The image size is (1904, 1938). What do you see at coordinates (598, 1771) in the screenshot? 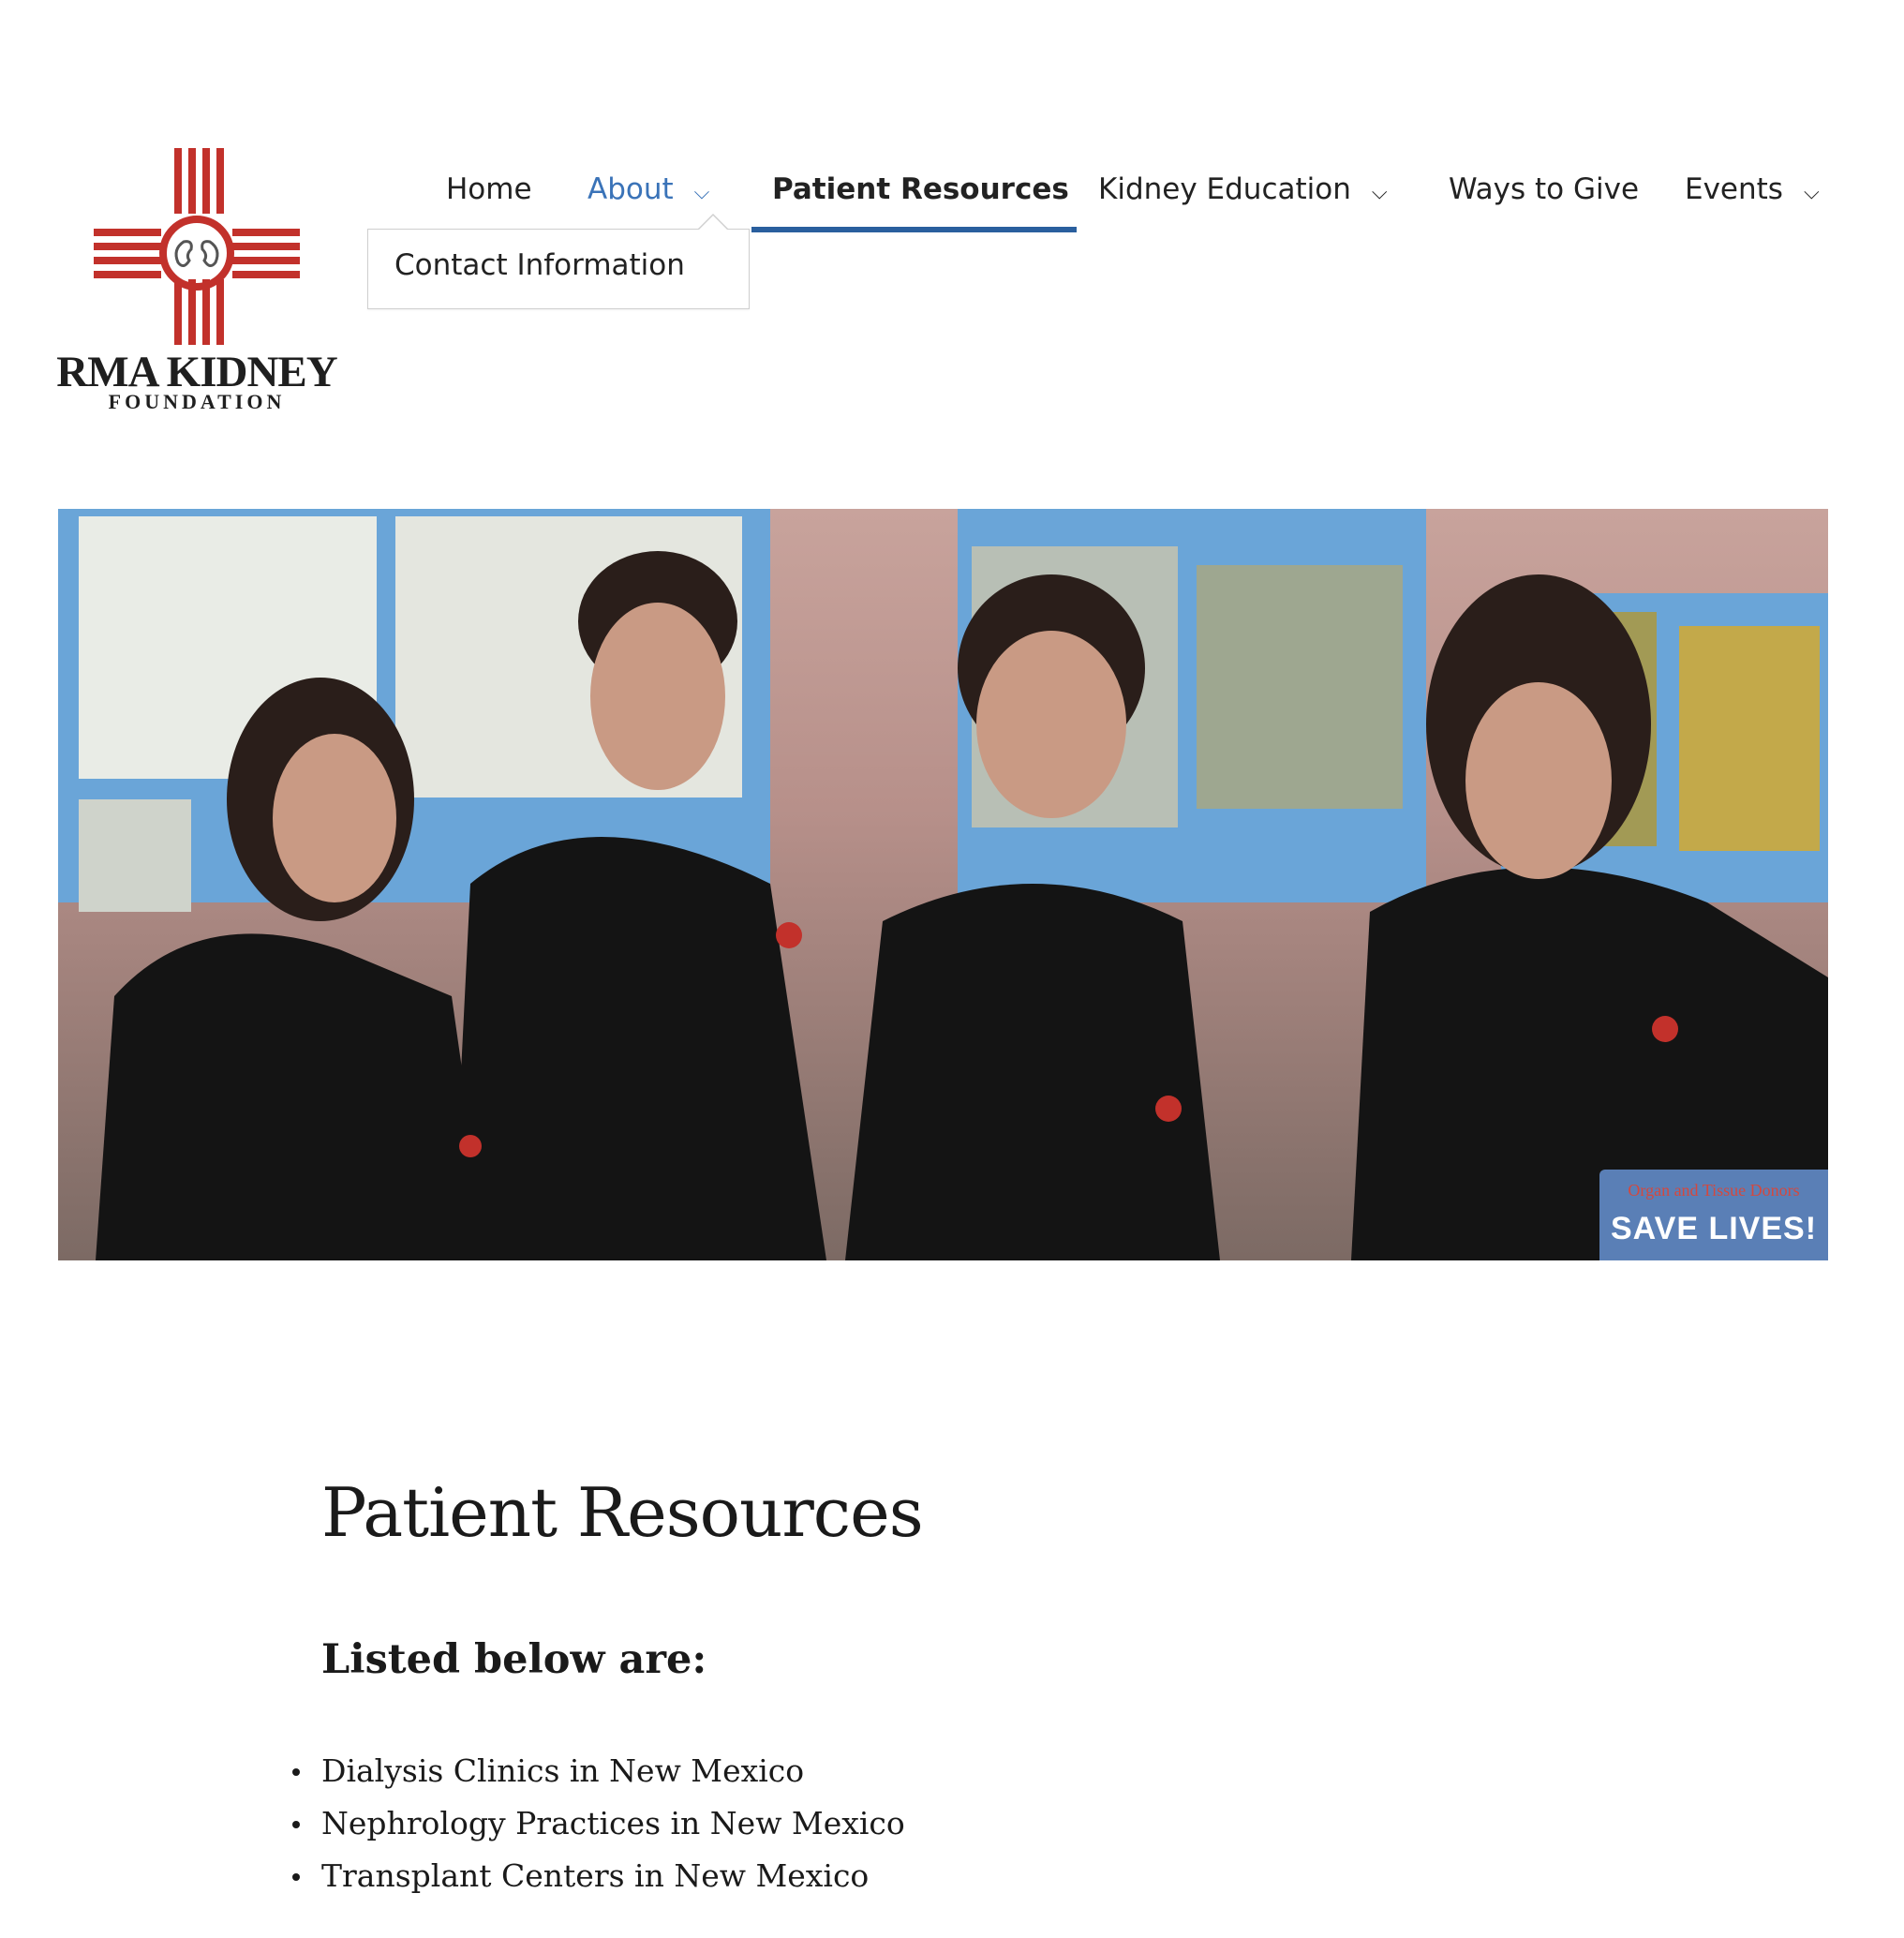
I see `list-item: Dialysis Clinics in New Mexico` at bounding box center [598, 1771].